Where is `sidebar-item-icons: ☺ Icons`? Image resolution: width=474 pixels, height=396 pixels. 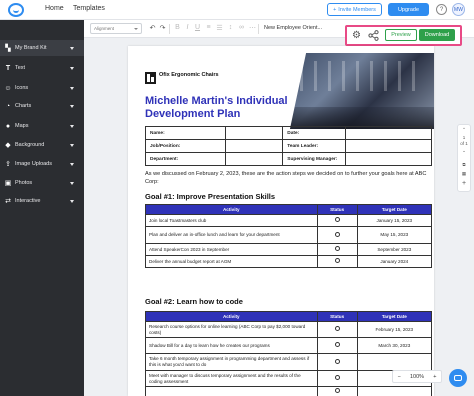 sidebar-item-icons: ☺ Icons is located at coordinates (42, 88).